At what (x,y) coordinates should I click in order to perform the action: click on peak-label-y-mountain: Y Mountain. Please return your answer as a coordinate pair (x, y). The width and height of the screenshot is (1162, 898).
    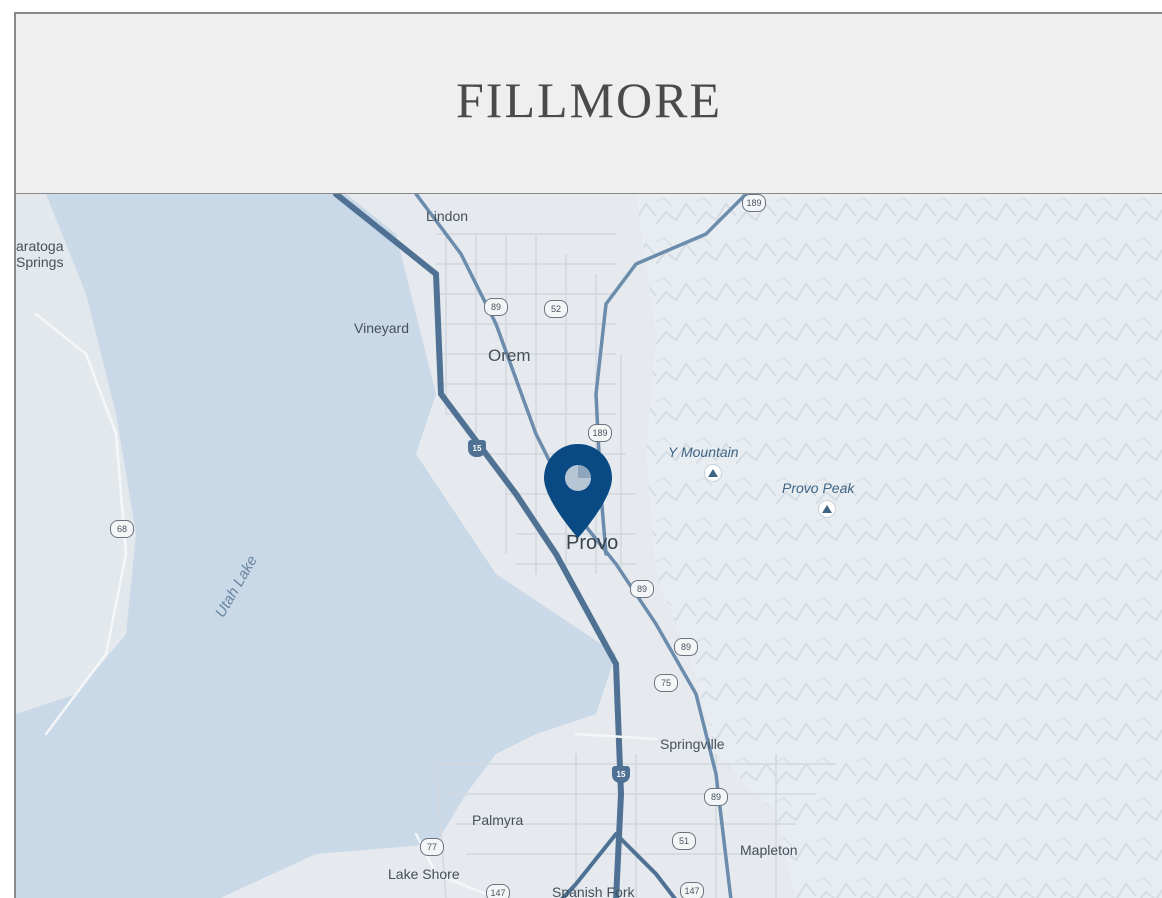
    Looking at the image, I should click on (703, 452).